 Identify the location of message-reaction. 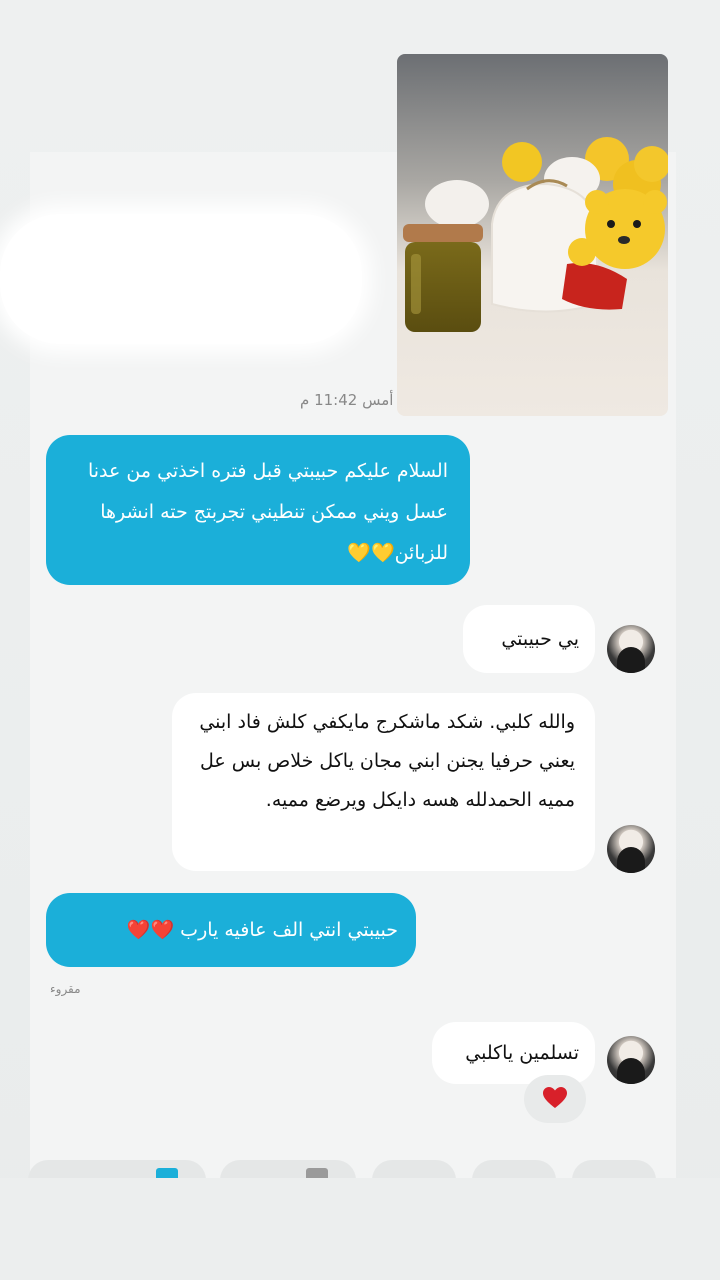
(555, 1099).